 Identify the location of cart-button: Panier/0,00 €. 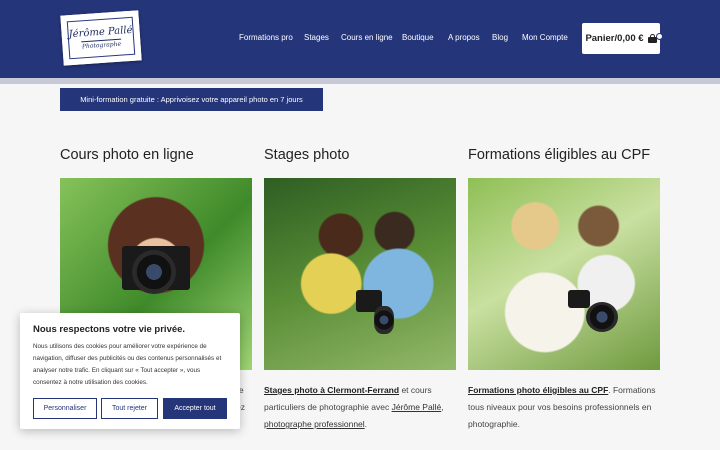
(621, 38).